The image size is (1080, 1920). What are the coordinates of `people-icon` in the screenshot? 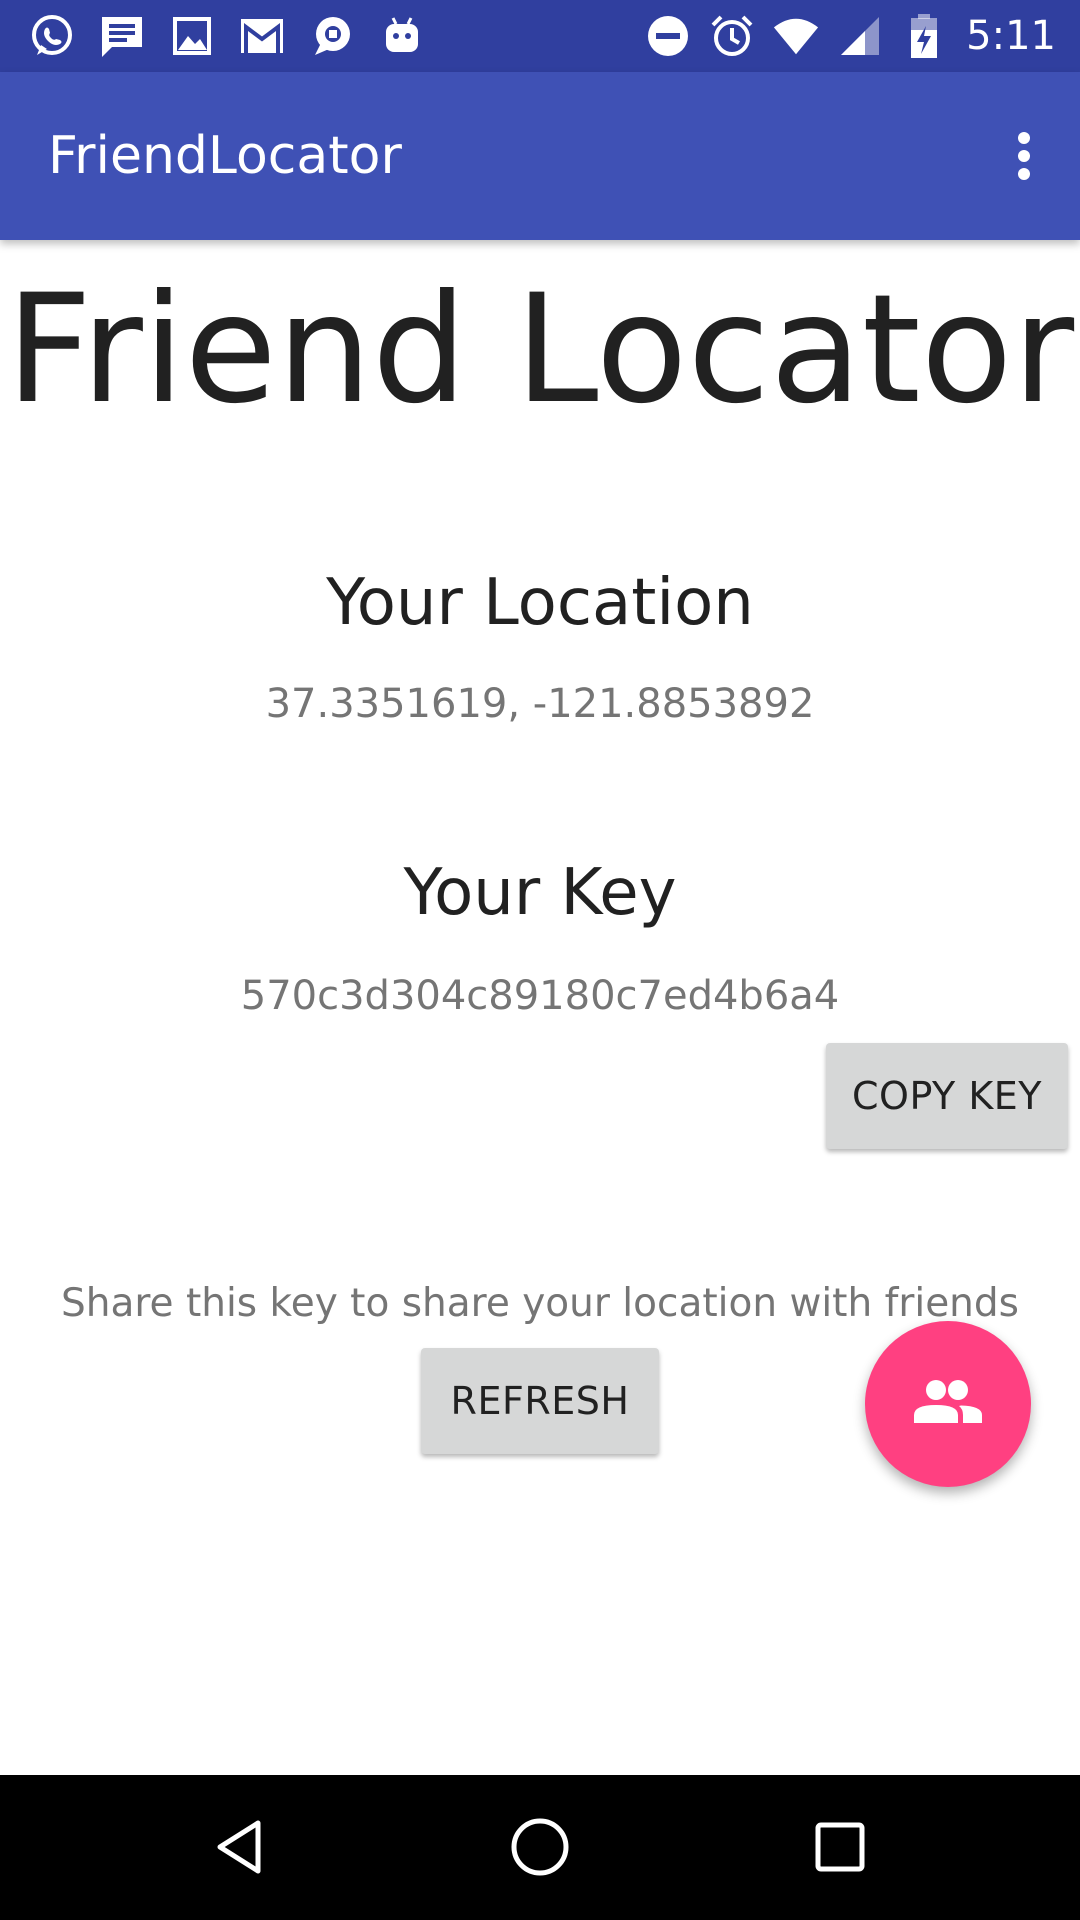 It's located at (948, 1404).